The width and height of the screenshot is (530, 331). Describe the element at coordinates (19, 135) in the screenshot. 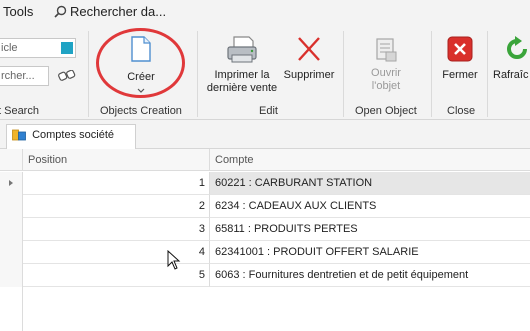

I see `folder-tab-icon` at that location.